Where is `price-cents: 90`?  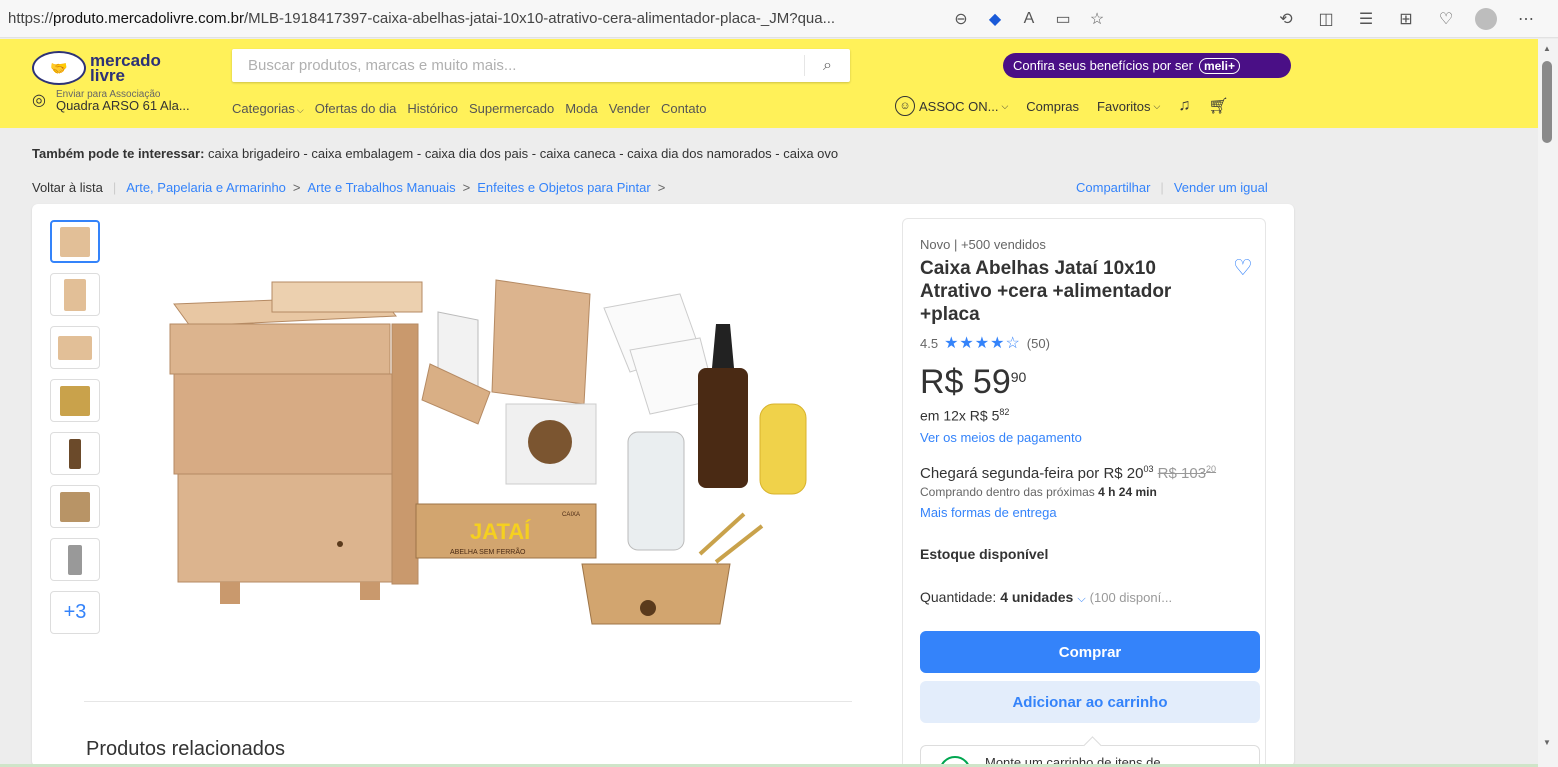
price-cents: 90 is located at coordinates (1018, 377).